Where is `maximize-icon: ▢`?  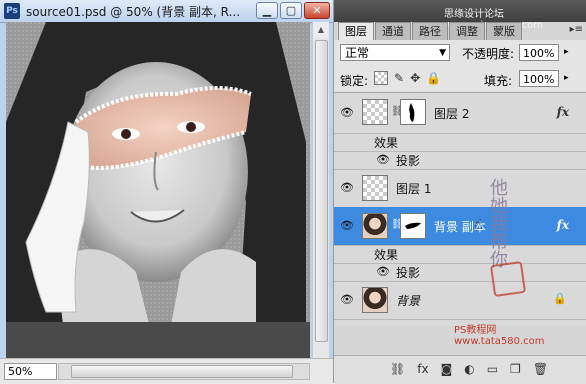
maximize-icon: ▢ is located at coordinates (291, 10).